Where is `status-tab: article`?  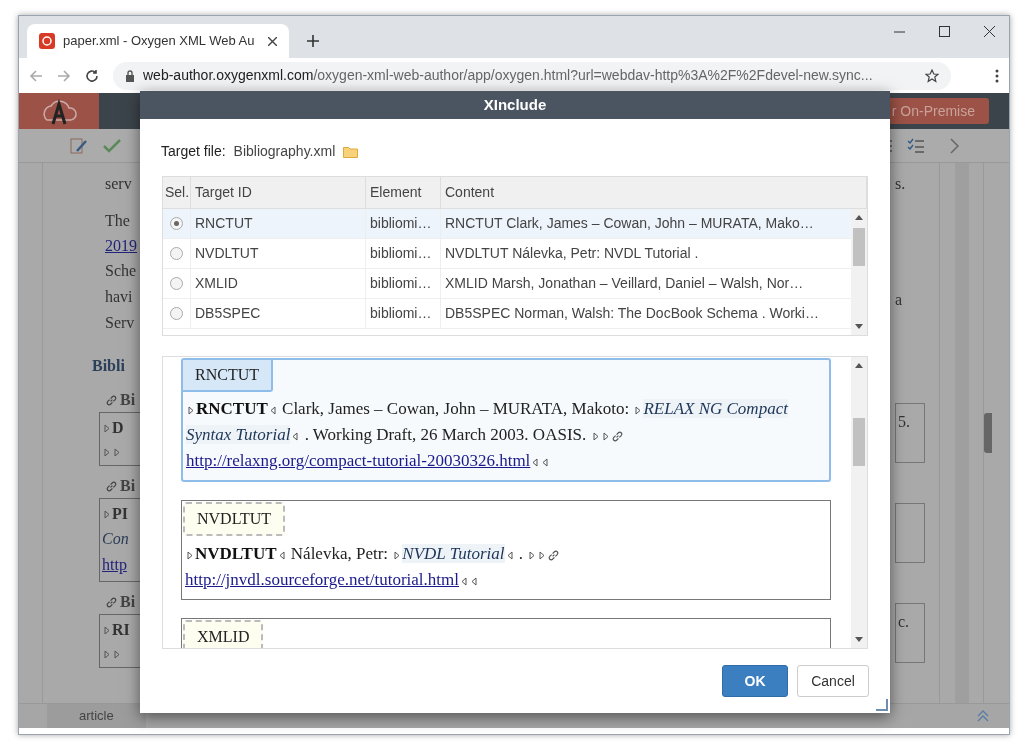 status-tab: article is located at coordinates (96, 716).